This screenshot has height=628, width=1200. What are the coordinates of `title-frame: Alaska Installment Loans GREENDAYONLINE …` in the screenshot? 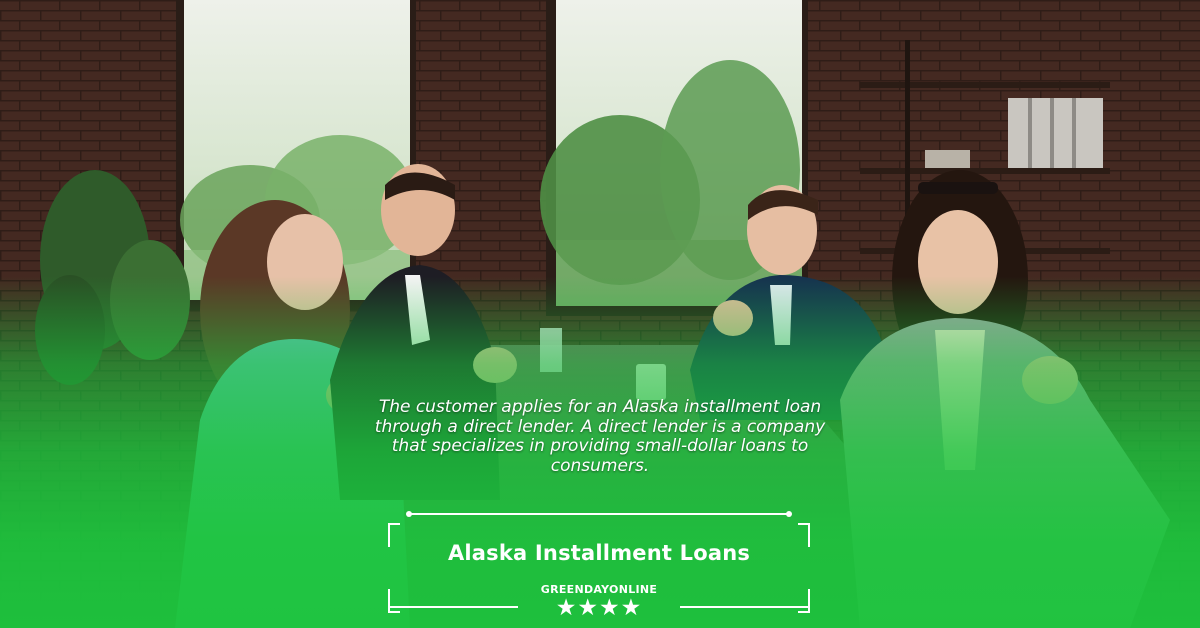 It's located at (599, 565).